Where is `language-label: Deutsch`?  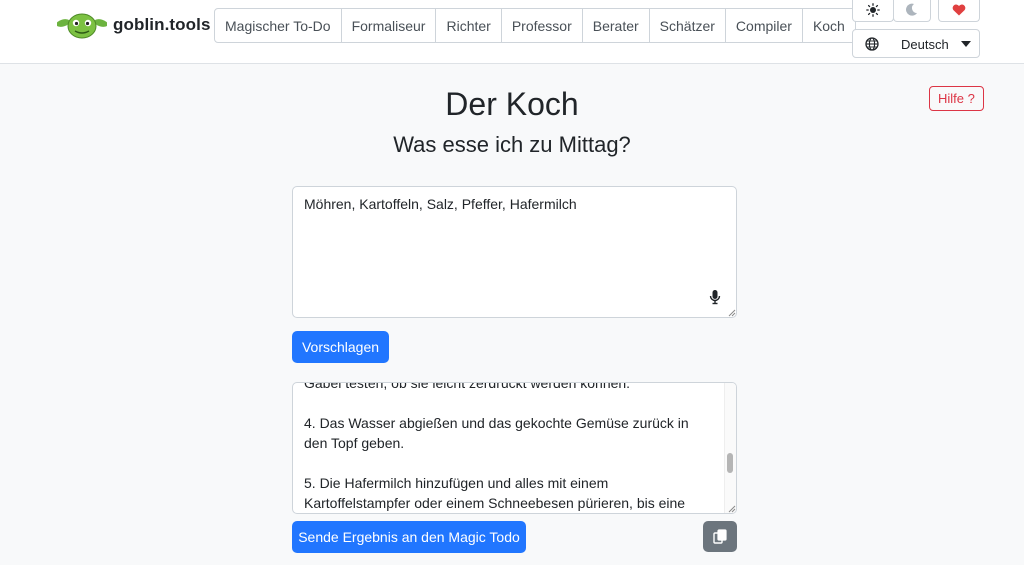
language-label: Deutsch is located at coordinates (925, 44).